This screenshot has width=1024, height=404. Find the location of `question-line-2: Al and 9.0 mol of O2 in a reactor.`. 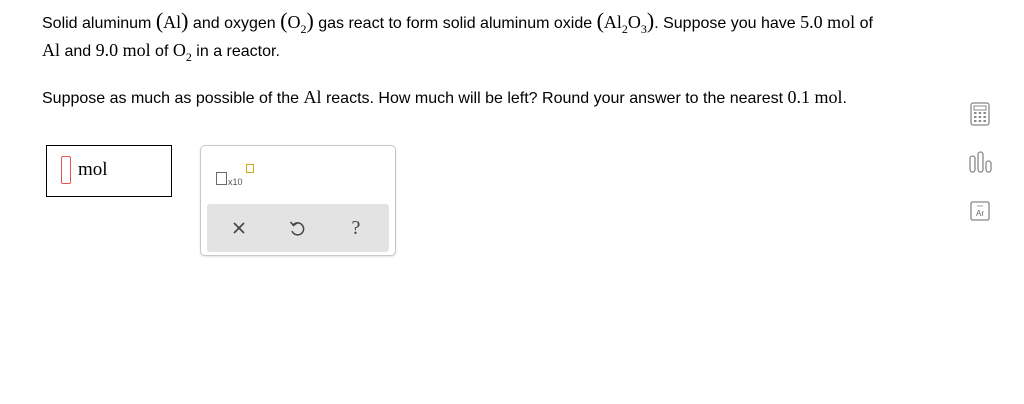

question-line-2: Al and 9.0 mol of O2 in a reactor. is located at coordinates (161, 51).